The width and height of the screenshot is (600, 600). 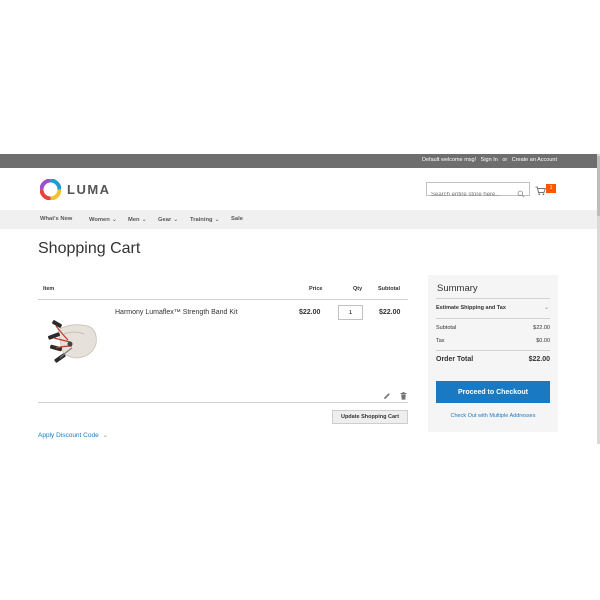 What do you see at coordinates (390, 312) in the screenshot?
I see `item-subtotal: $22.00` at bounding box center [390, 312].